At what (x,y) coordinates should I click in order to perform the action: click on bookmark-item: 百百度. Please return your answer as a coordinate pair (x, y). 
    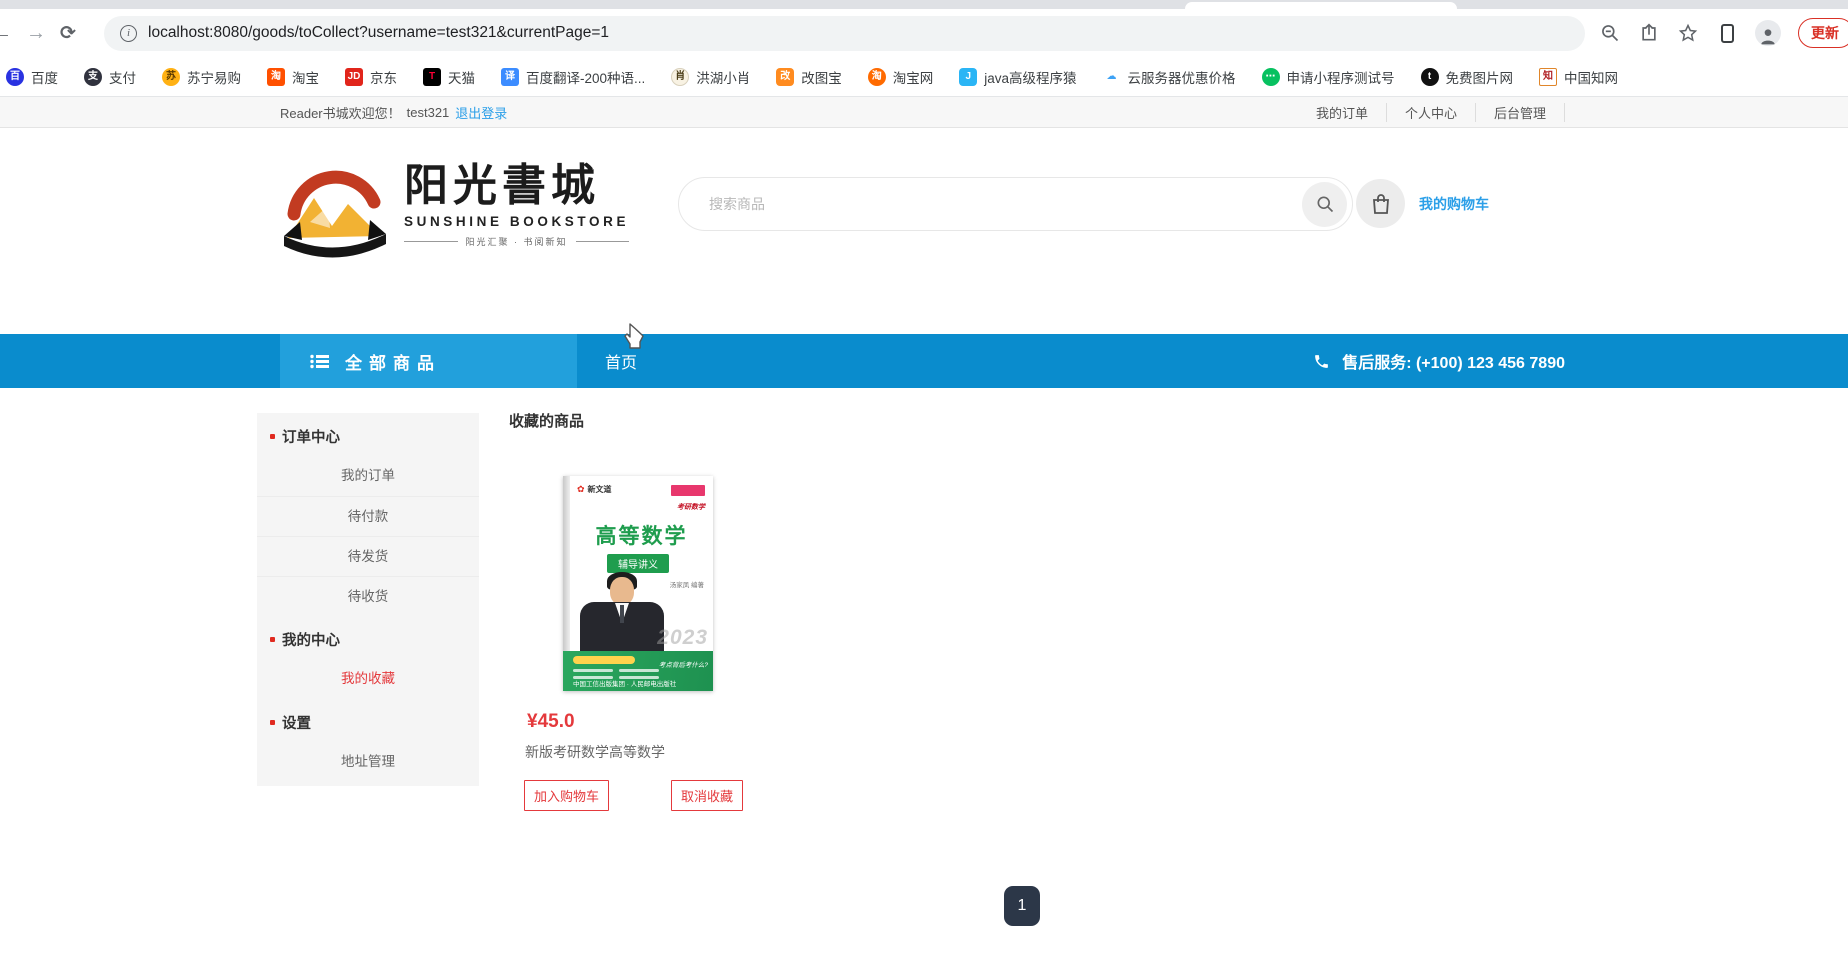
    Looking at the image, I should click on (32, 77).